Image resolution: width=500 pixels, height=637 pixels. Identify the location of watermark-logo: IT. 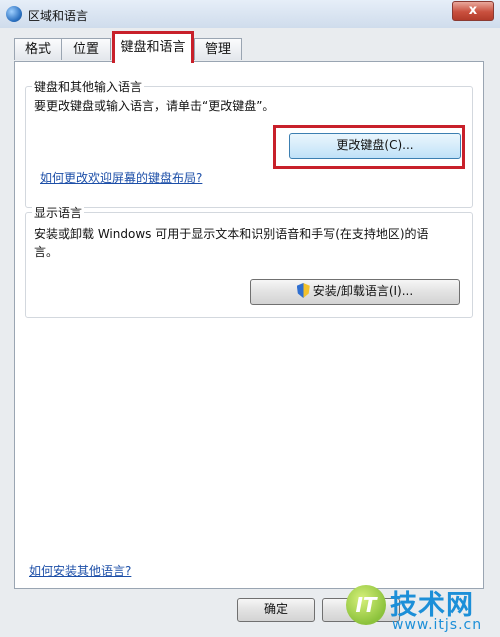
(366, 605).